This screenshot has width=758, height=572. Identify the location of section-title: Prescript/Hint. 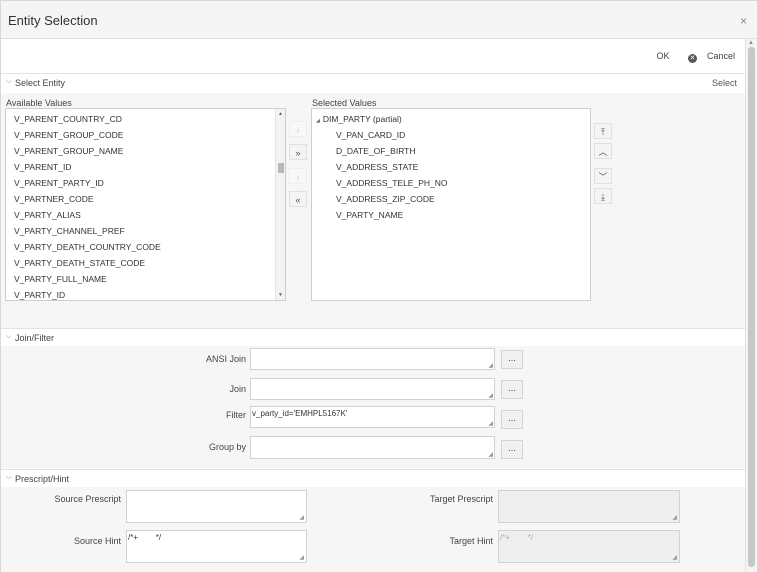
(42, 479).